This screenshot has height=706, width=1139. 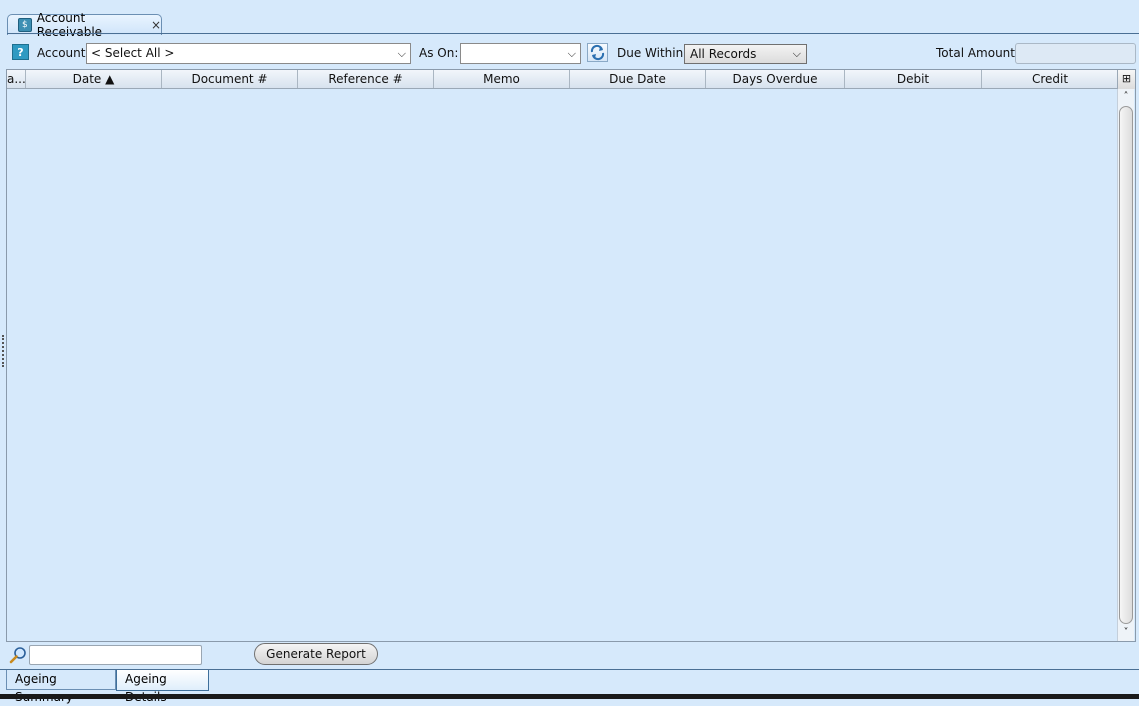 What do you see at coordinates (230, 79) in the screenshot?
I see `column-header-document: Document #` at bounding box center [230, 79].